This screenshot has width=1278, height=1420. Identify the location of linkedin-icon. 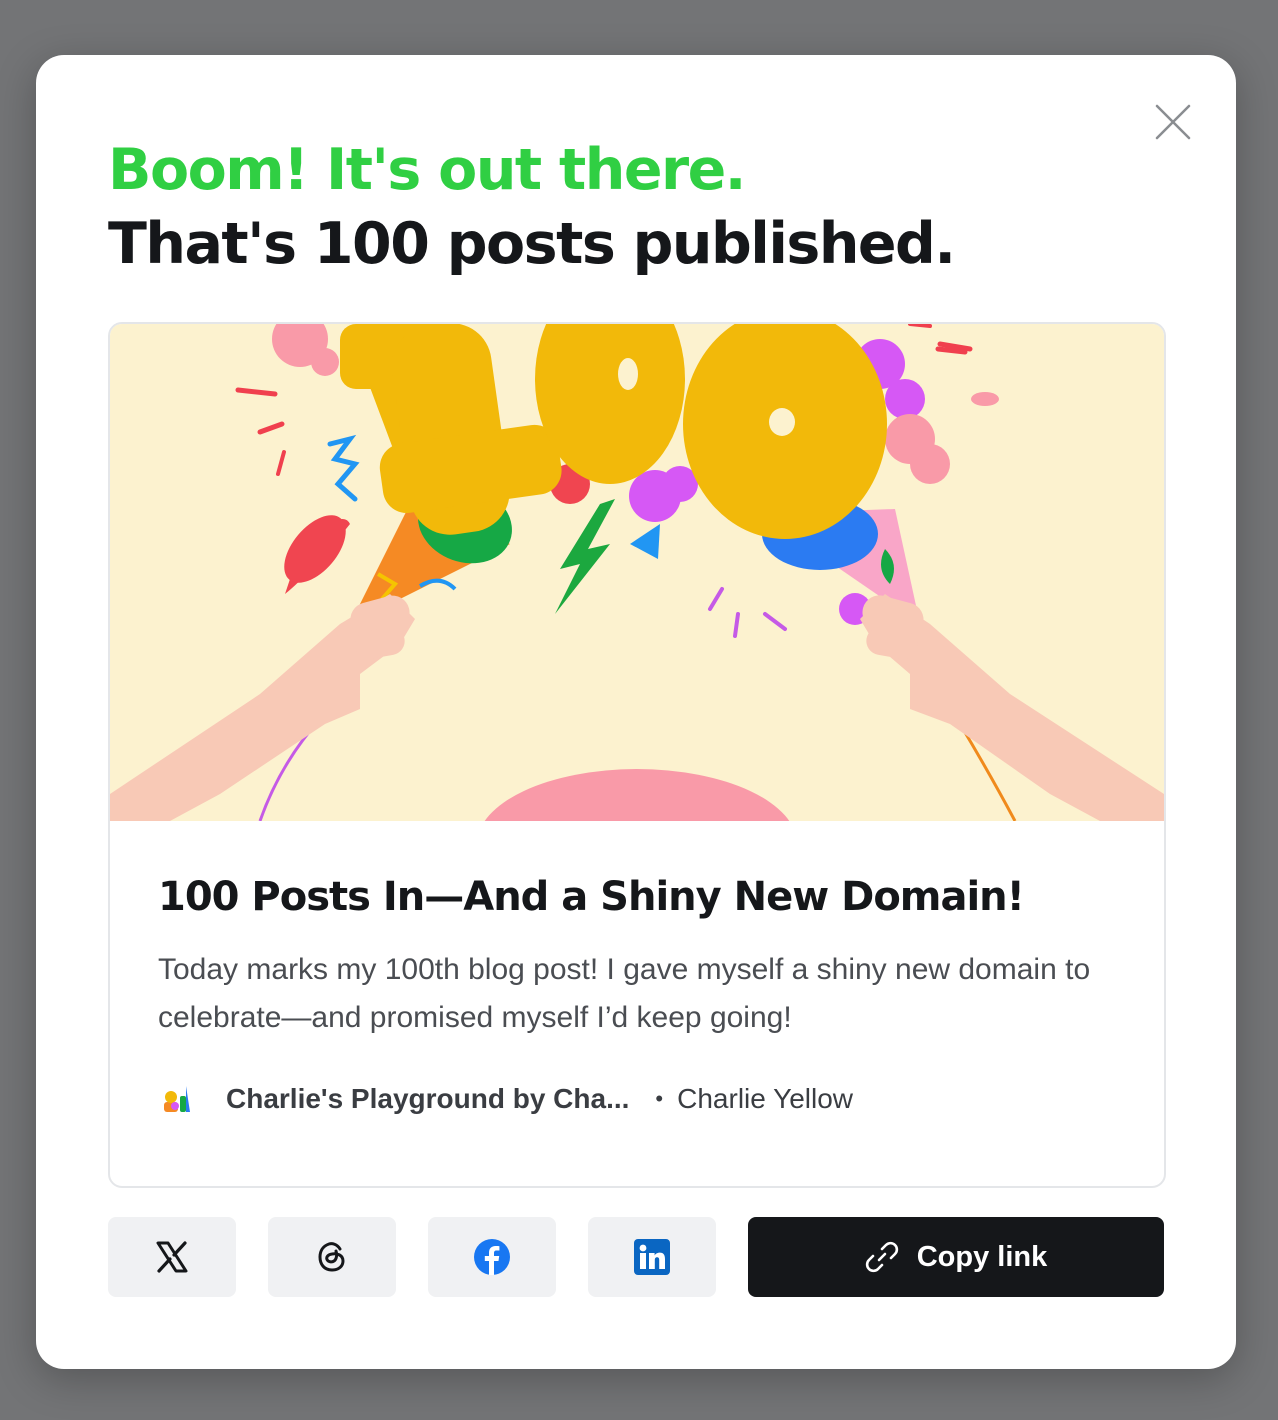
(652, 1257).